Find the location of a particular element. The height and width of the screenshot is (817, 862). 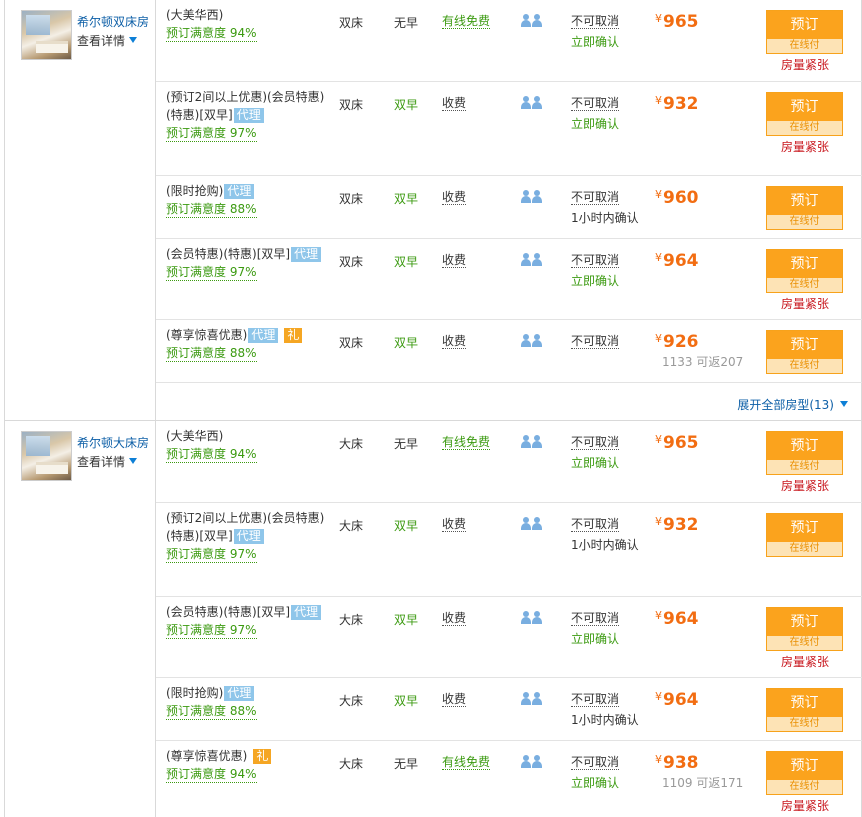

chevron-down-icon is located at coordinates (133, 40).